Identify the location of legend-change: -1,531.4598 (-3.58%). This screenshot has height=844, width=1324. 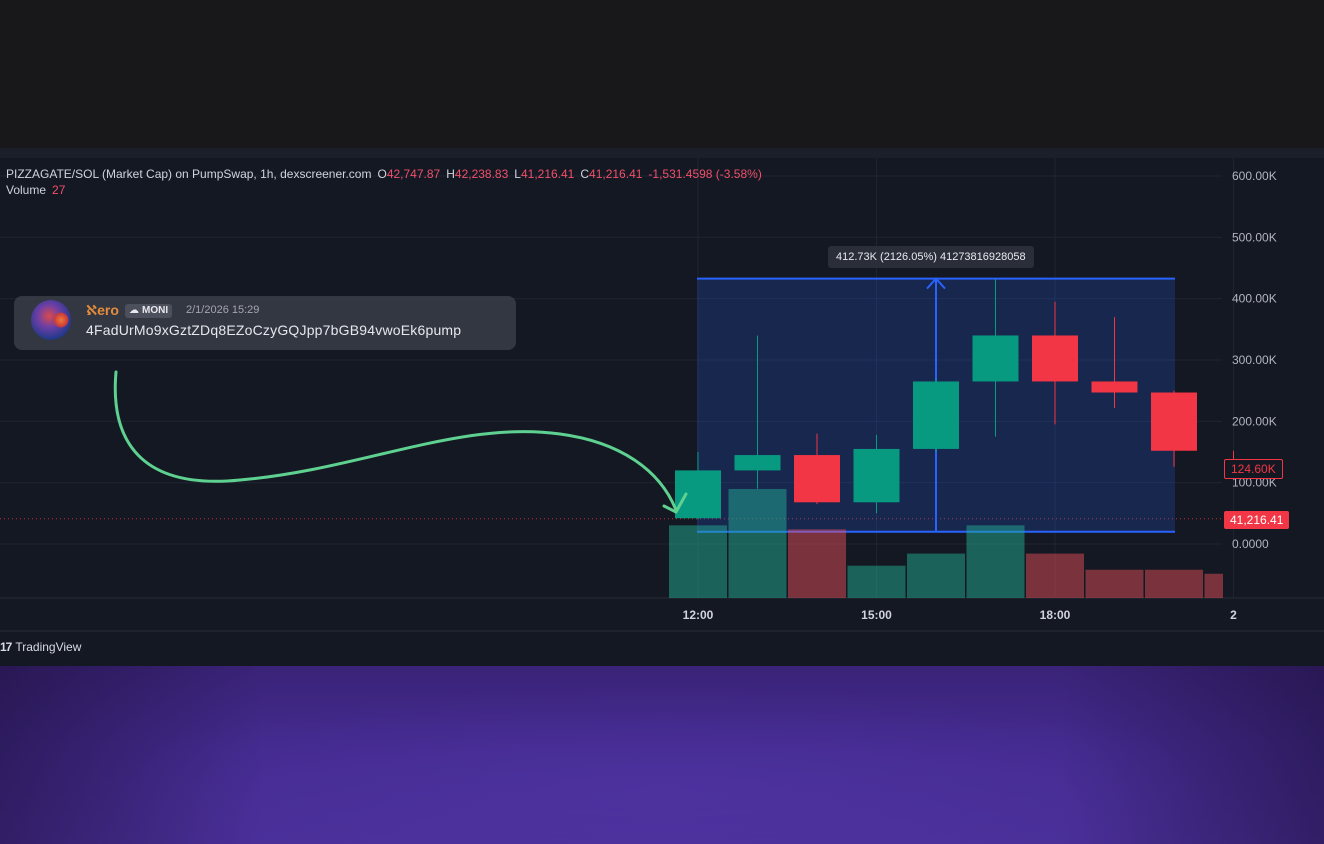
(705, 174).